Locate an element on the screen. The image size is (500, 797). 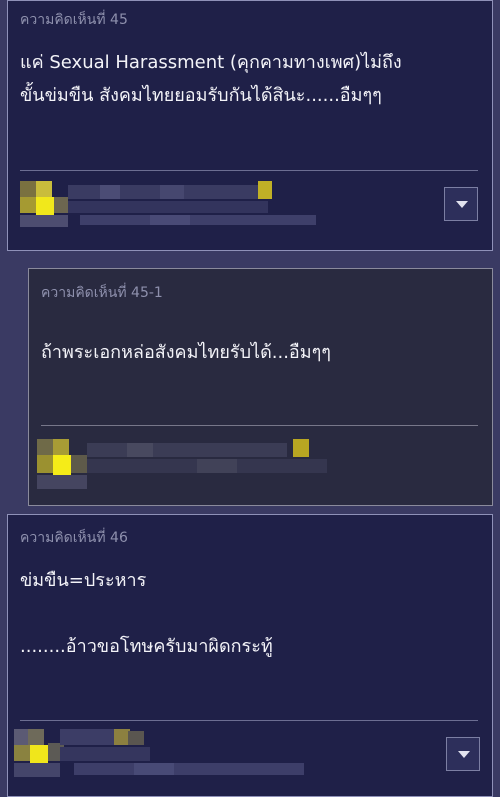
comment-number: ความคิดเห็นที่ 46 is located at coordinates (74, 538).